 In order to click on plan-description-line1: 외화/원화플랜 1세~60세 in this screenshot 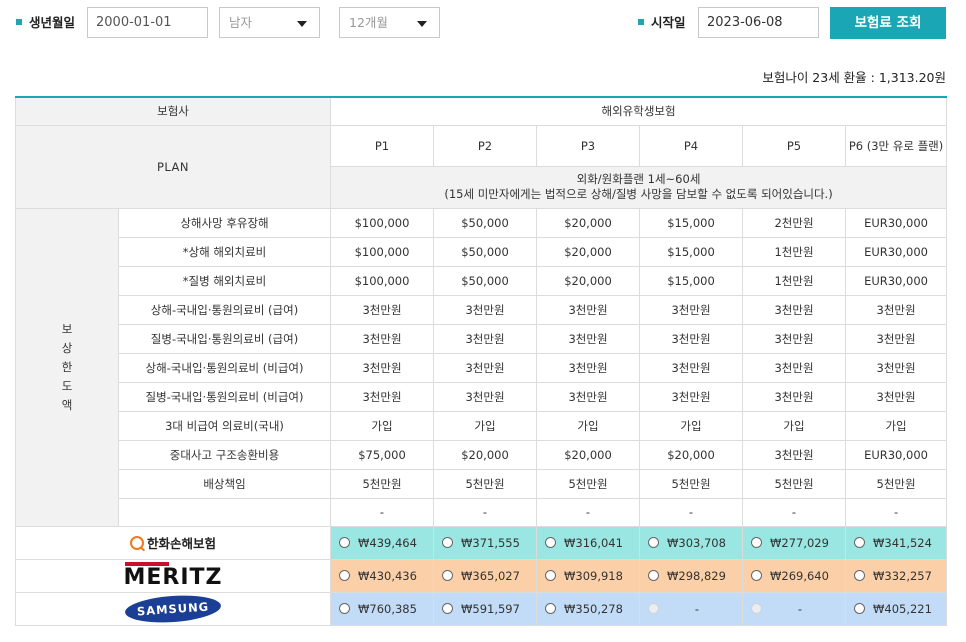, I will do `click(638, 179)`.